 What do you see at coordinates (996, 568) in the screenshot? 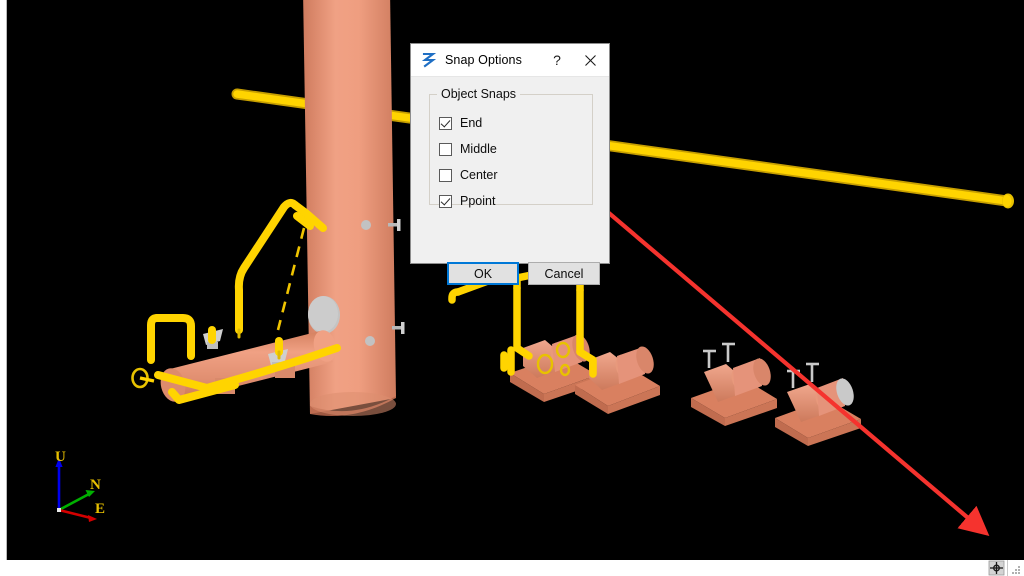
I see `move-crosshair-icon` at bounding box center [996, 568].